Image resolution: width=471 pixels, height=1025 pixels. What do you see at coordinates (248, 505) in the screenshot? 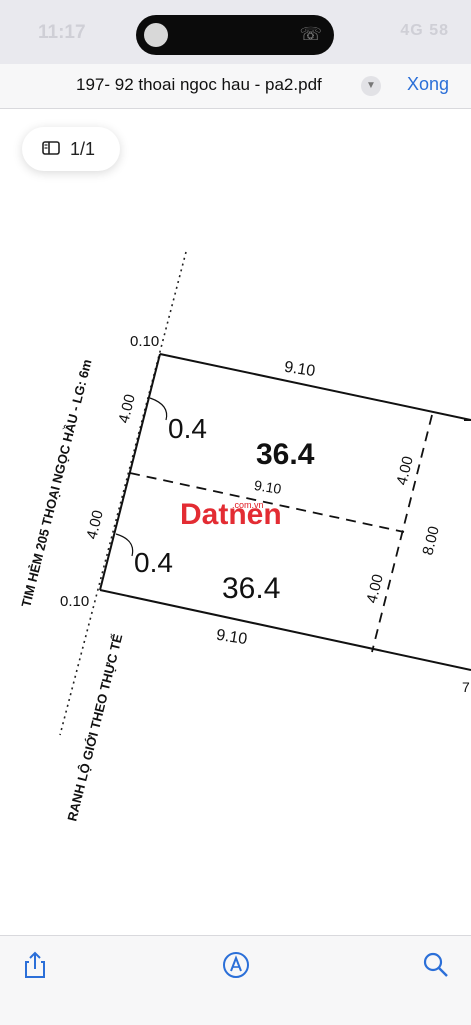
I see `watermark-domain: .com.vn` at bounding box center [248, 505].